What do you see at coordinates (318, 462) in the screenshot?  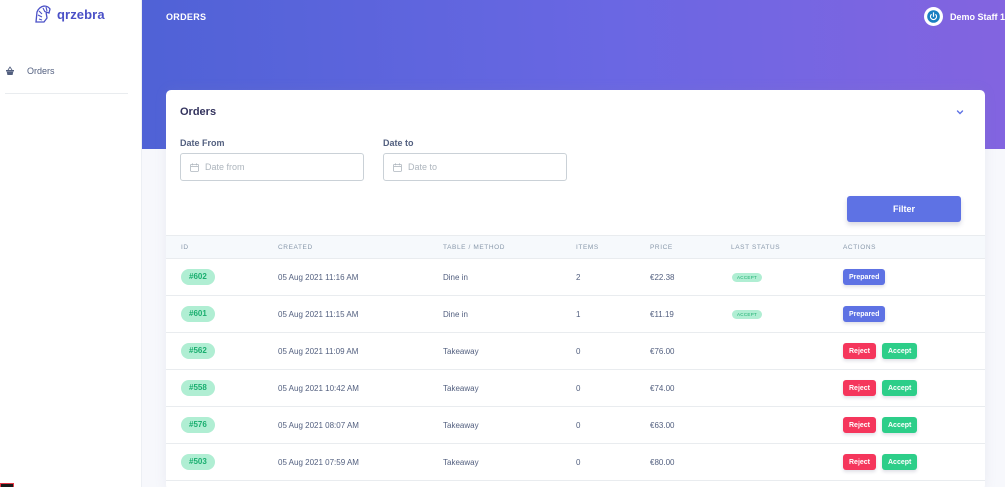 I see `created-cell: 05 Aug 2021 07:59 AM` at bounding box center [318, 462].